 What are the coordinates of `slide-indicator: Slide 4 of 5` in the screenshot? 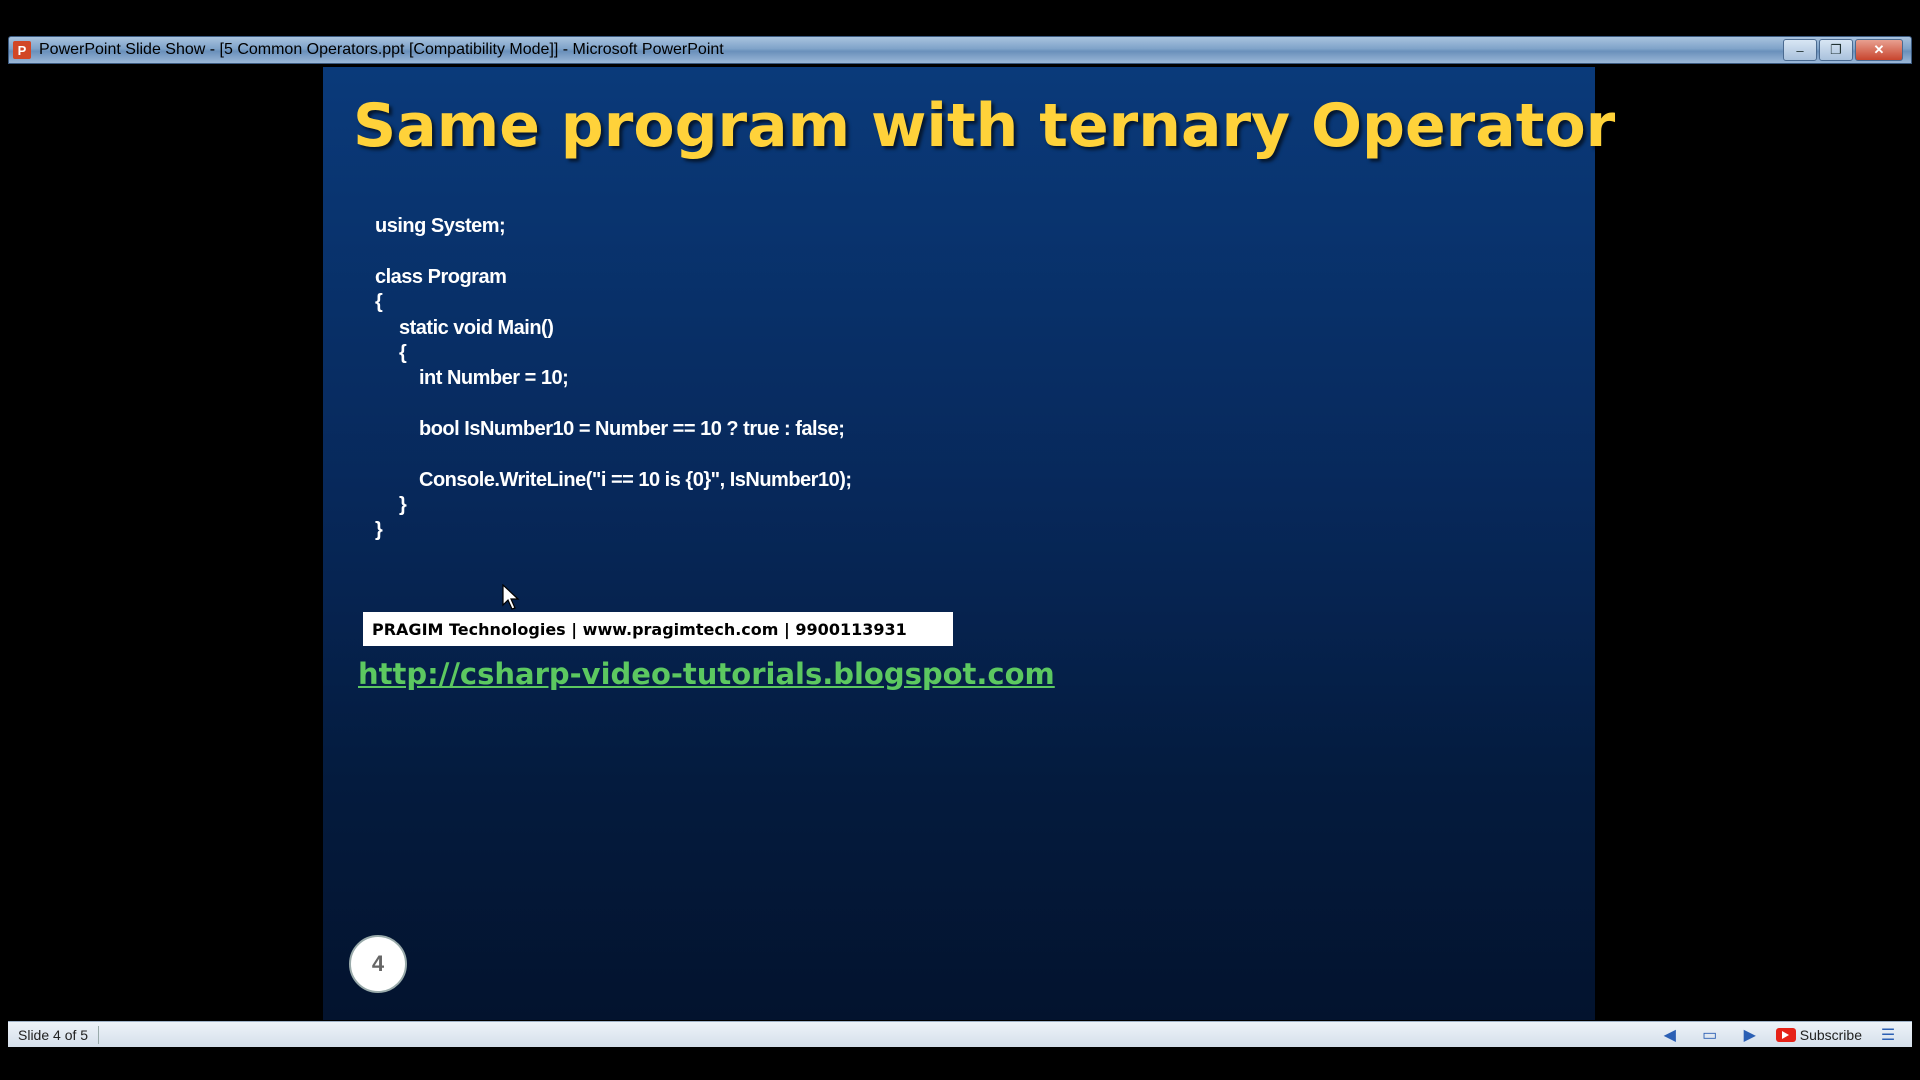 It's located at (54, 1034).